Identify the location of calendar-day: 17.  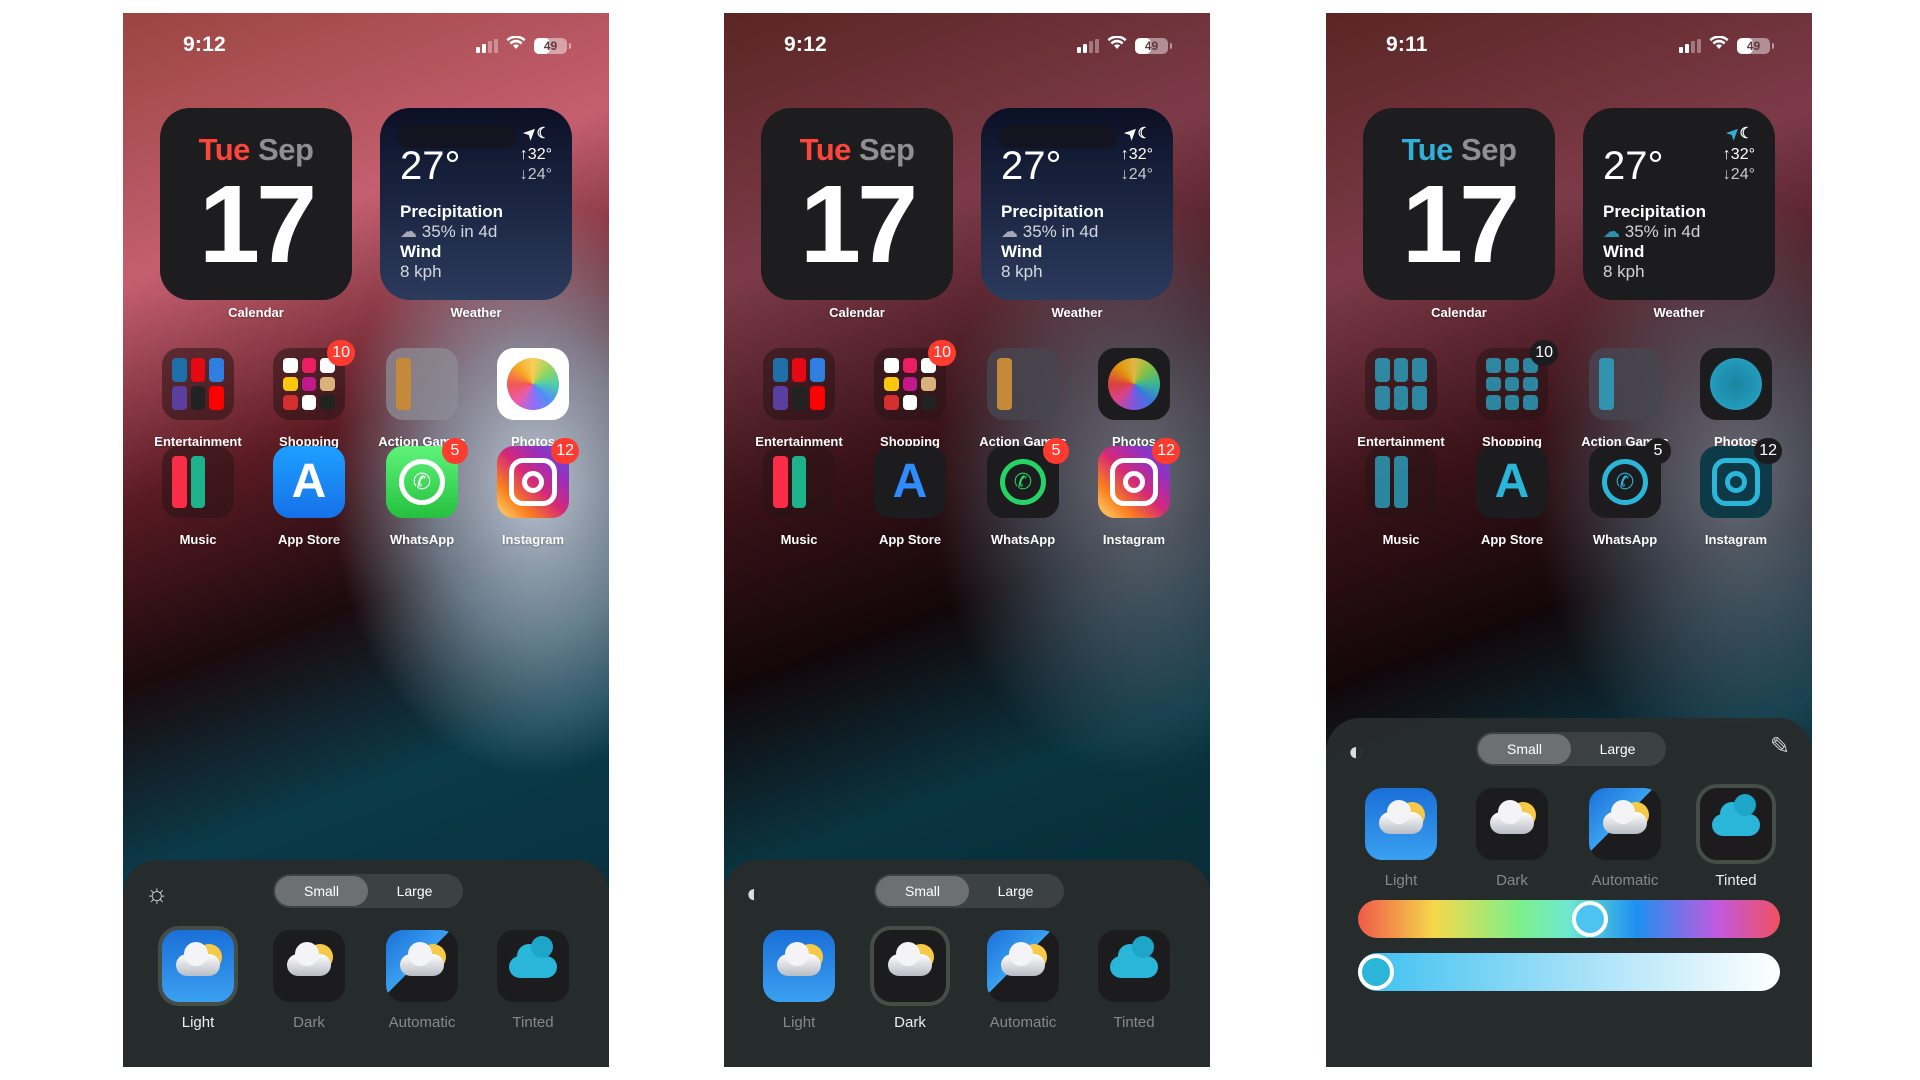
(257, 224).